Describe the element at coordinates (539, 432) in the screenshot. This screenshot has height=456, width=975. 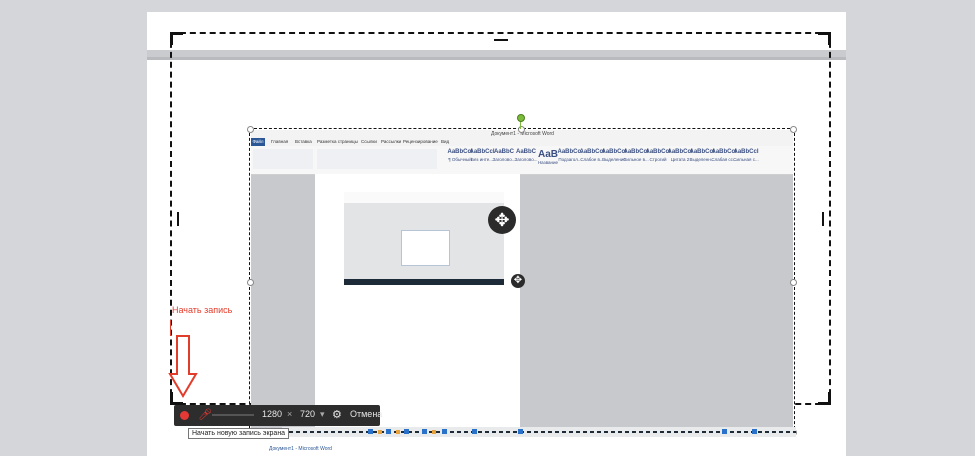
I see `embedded-taskbar` at that location.